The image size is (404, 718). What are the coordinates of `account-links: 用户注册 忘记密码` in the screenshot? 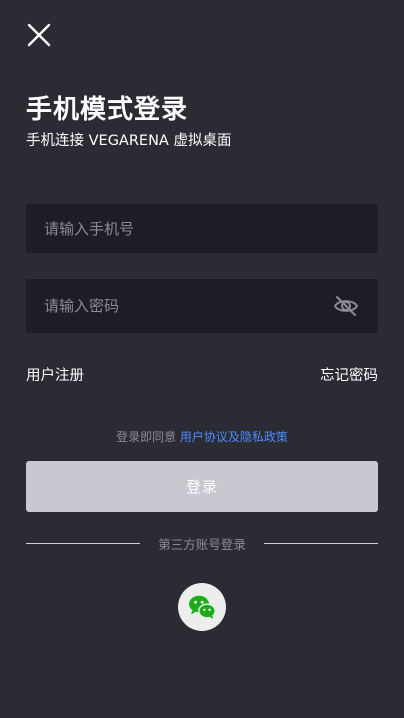 It's located at (202, 376).